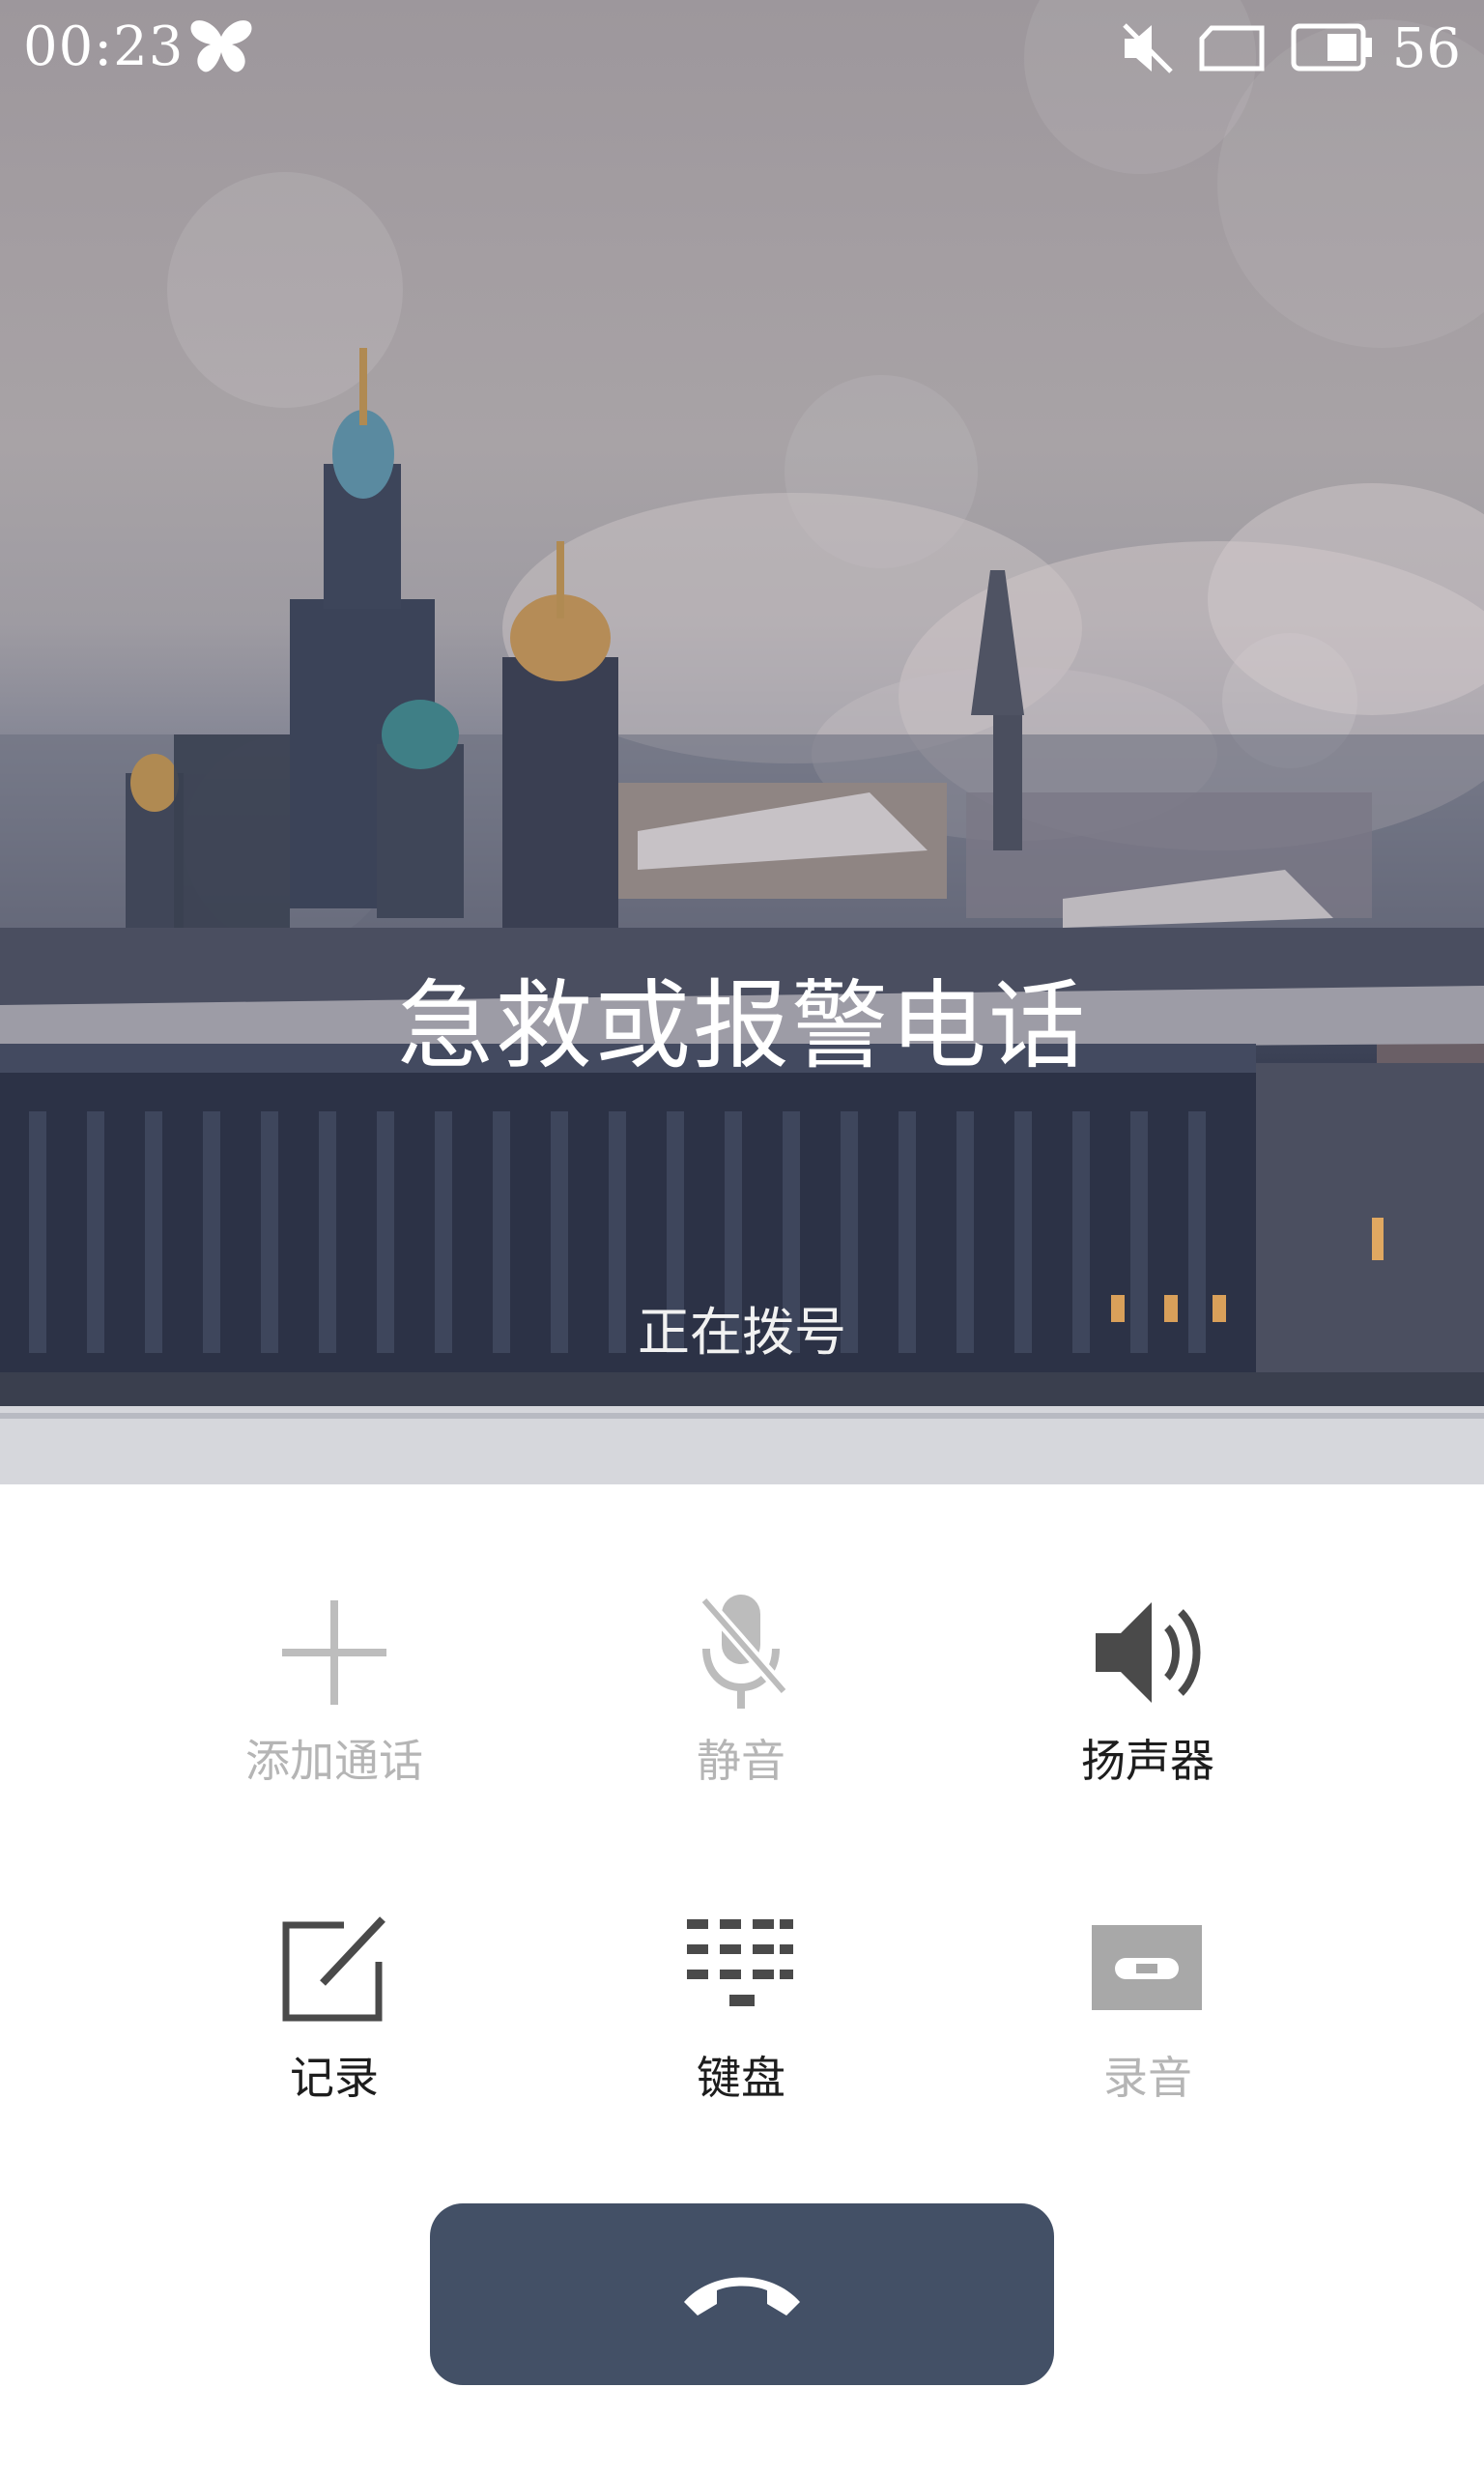  Describe the element at coordinates (104, 47) in the screenshot. I see `status-time: 00:23` at that location.